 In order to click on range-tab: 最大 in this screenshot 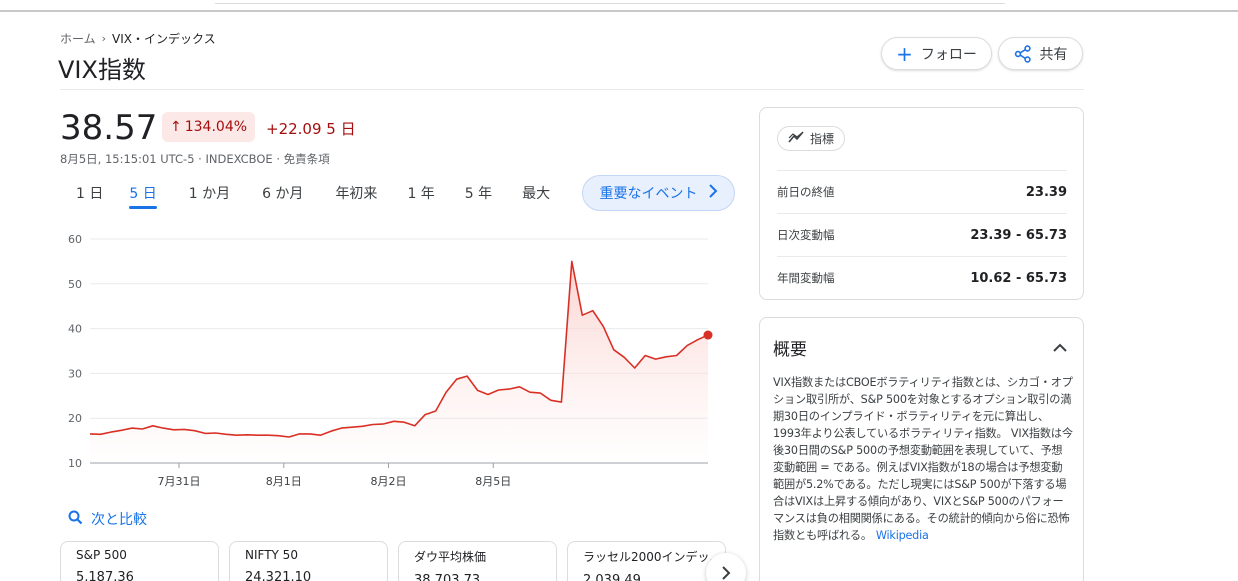, I will do `click(536, 193)`.